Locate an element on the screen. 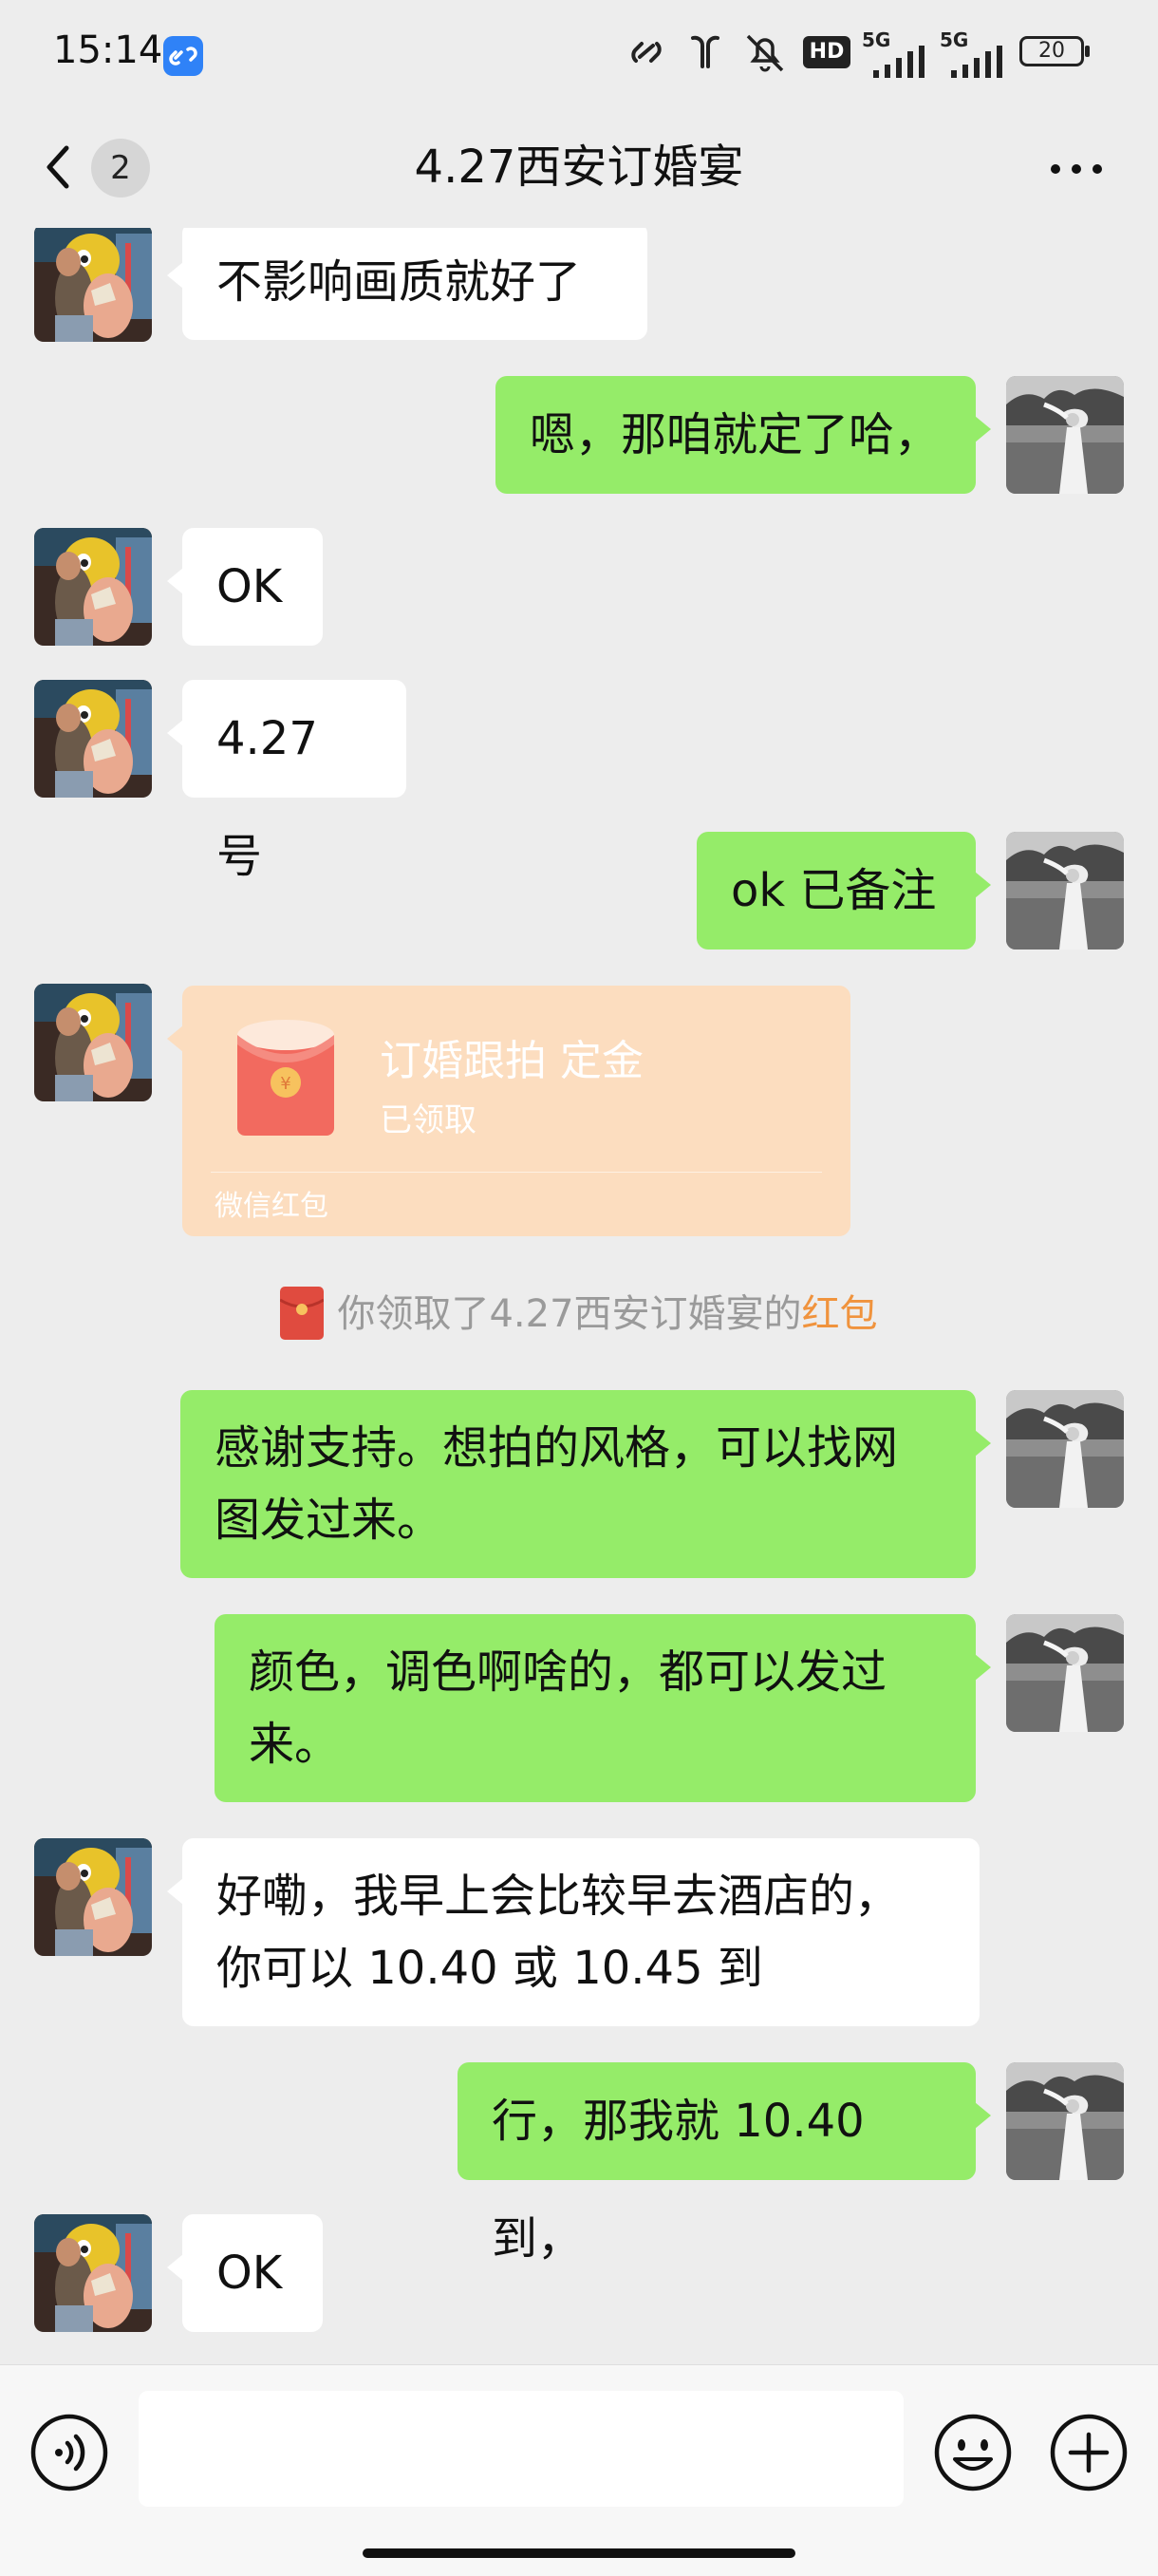  message-bubble-left: 不影响画质就好了 is located at coordinates (407, 281).